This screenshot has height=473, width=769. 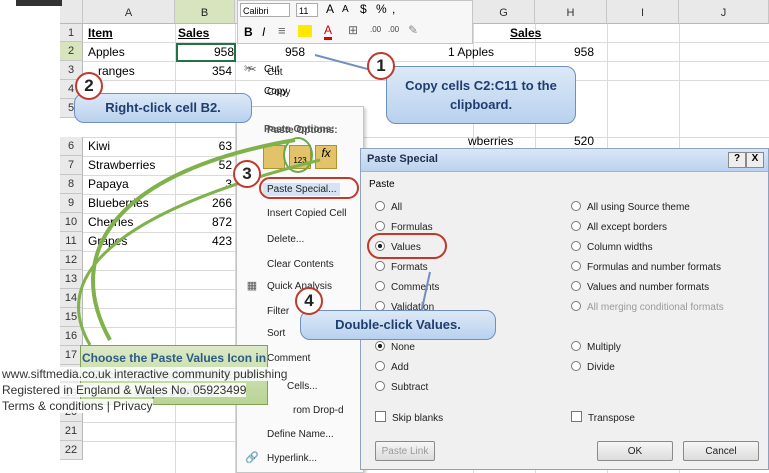 What do you see at coordinates (481, 95) in the screenshot?
I see `callout-step-1: Copy cells C2:C11 to the clipboard.` at bounding box center [481, 95].